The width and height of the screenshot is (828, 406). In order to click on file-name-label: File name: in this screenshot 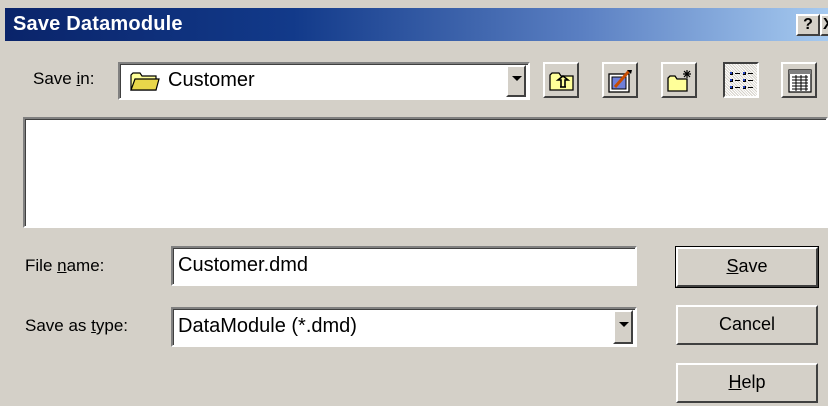, I will do `click(64, 266)`.